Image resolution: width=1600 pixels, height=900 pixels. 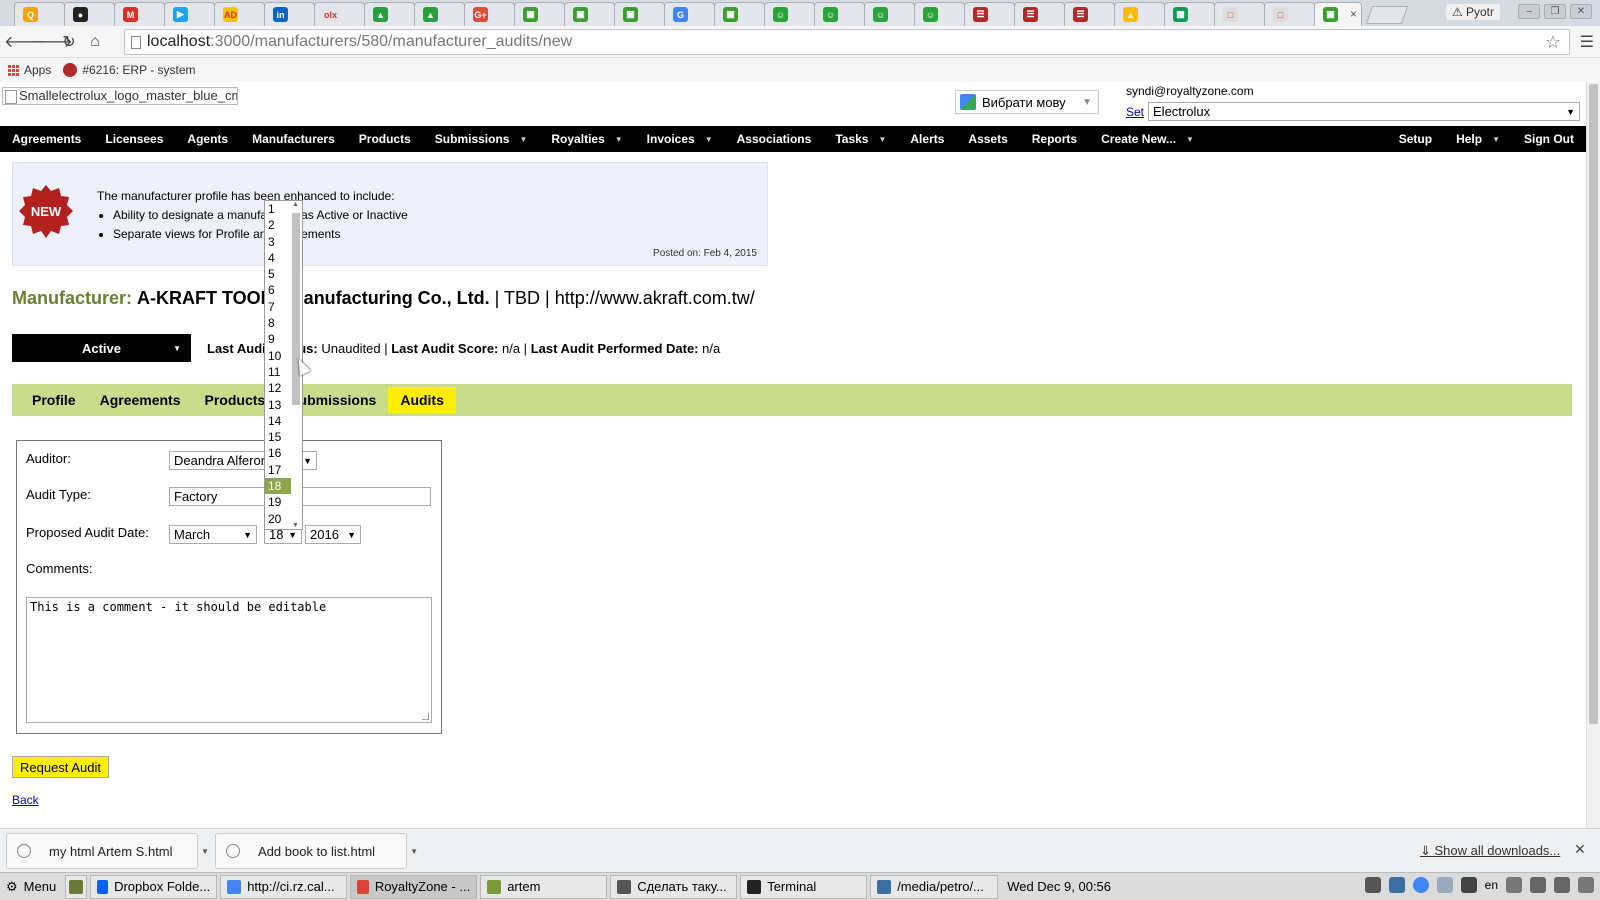 I want to click on power-icon, so click(x=1586, y=885).